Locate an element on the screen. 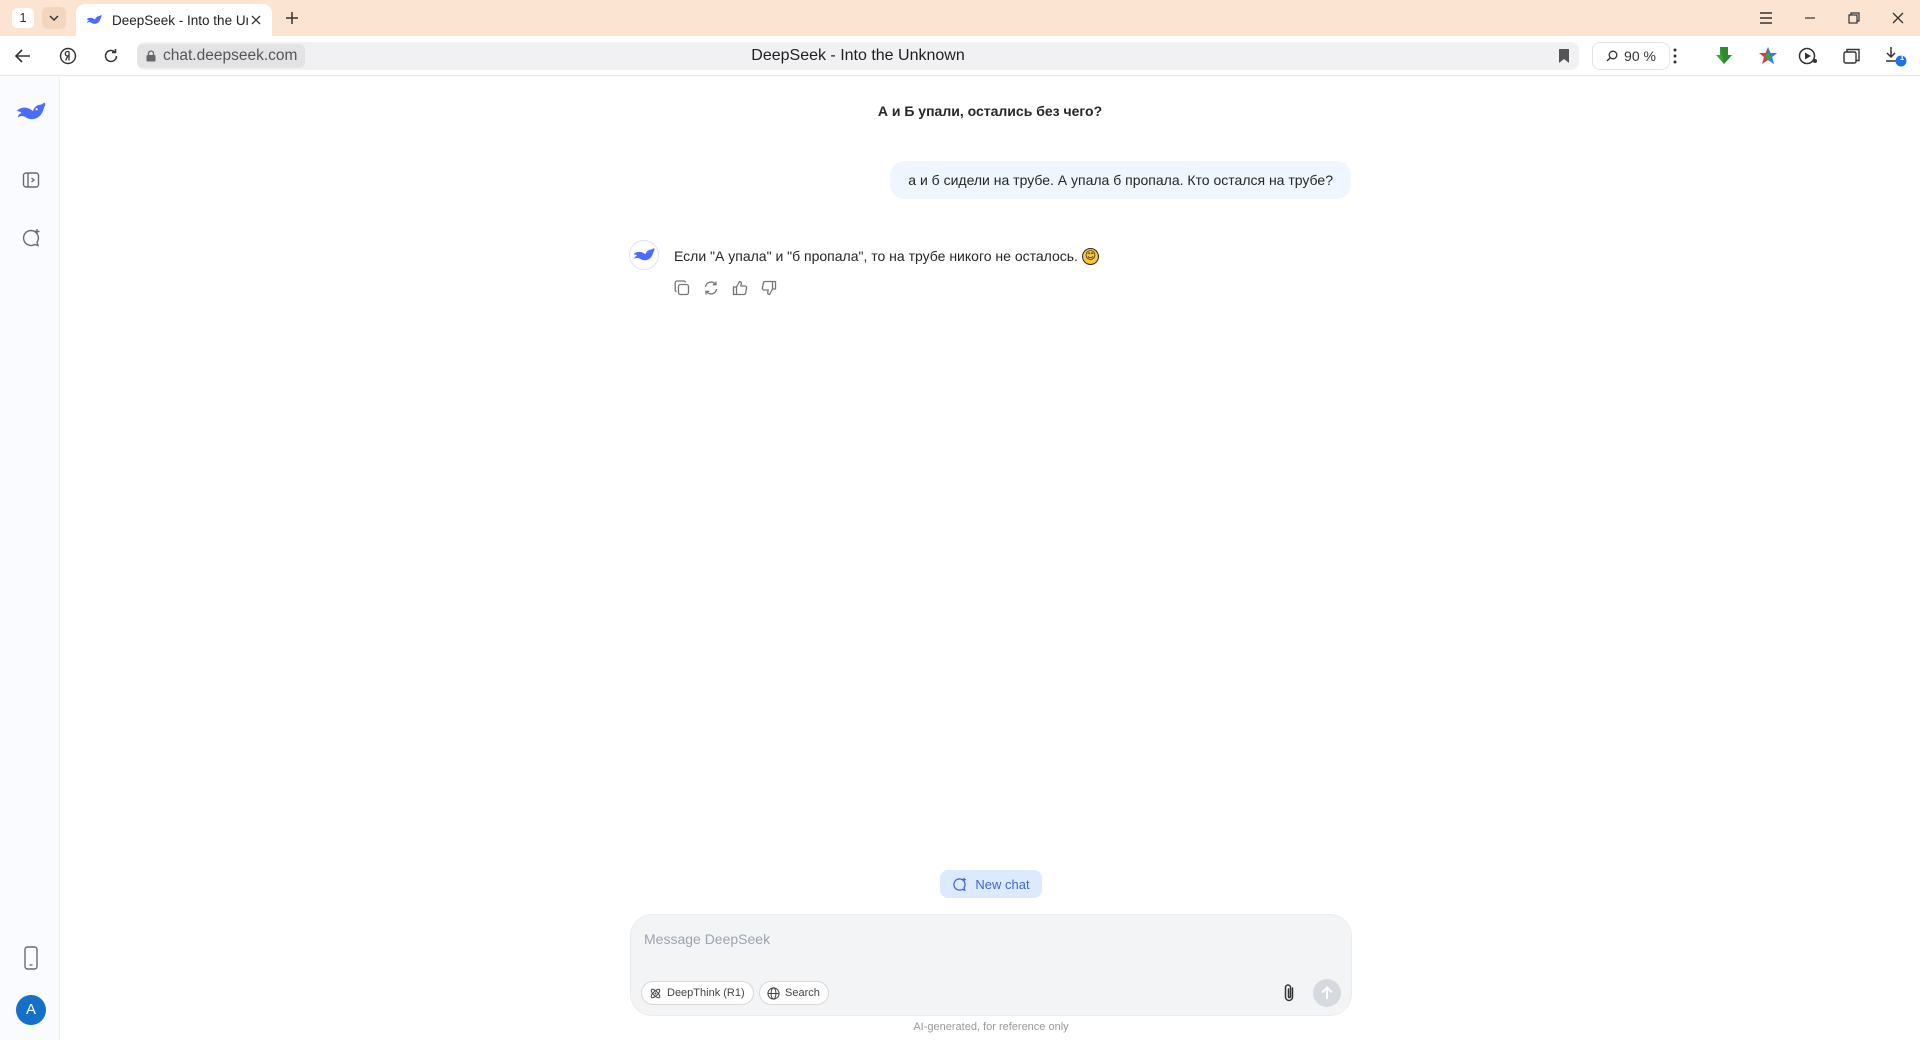 The image size is (1920, 1040). get-app-button is located at coordinates (31, 958).